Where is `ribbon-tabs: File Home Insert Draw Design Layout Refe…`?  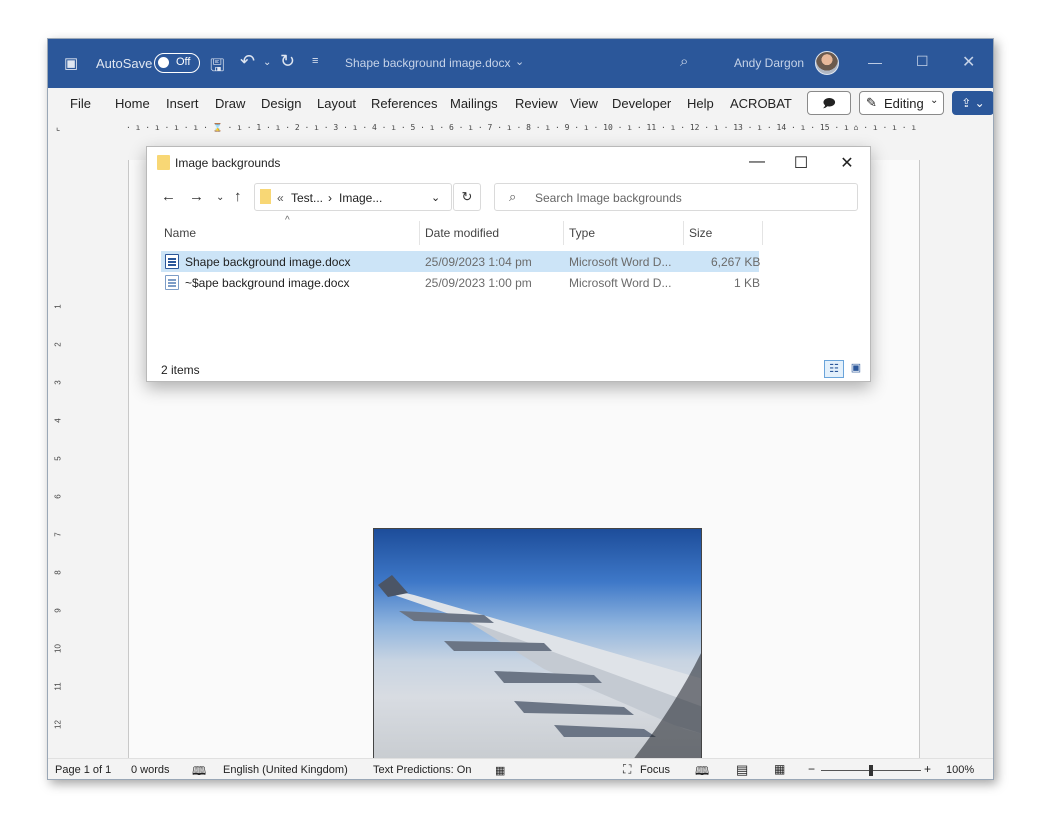 ribbon-tabs: File Home Insert Draw Design Layout Refe… is located at coordinates (520, 103).